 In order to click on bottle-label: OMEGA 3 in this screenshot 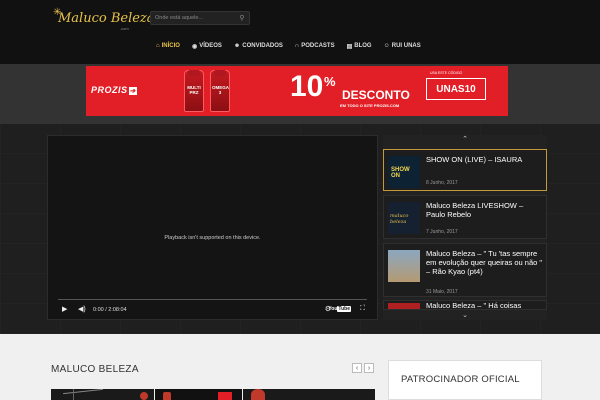, I will do `click(221, 90)`.